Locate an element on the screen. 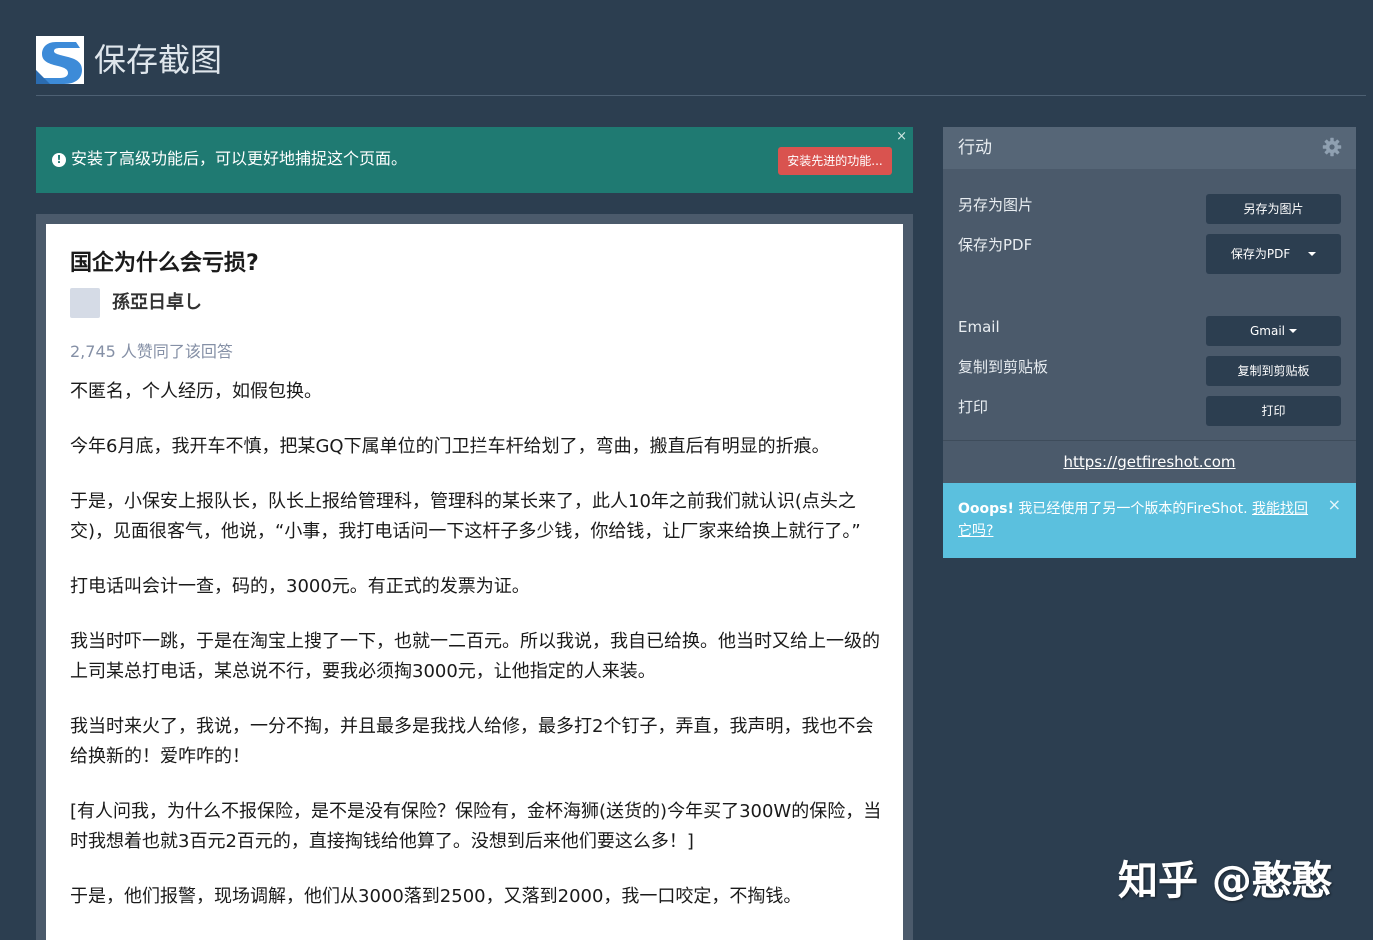 The width and height of the screenshot is (1373, 940). answer-paragraph: 不匿名，个人经历，如假包换。 is located at coordinates (196, 391).